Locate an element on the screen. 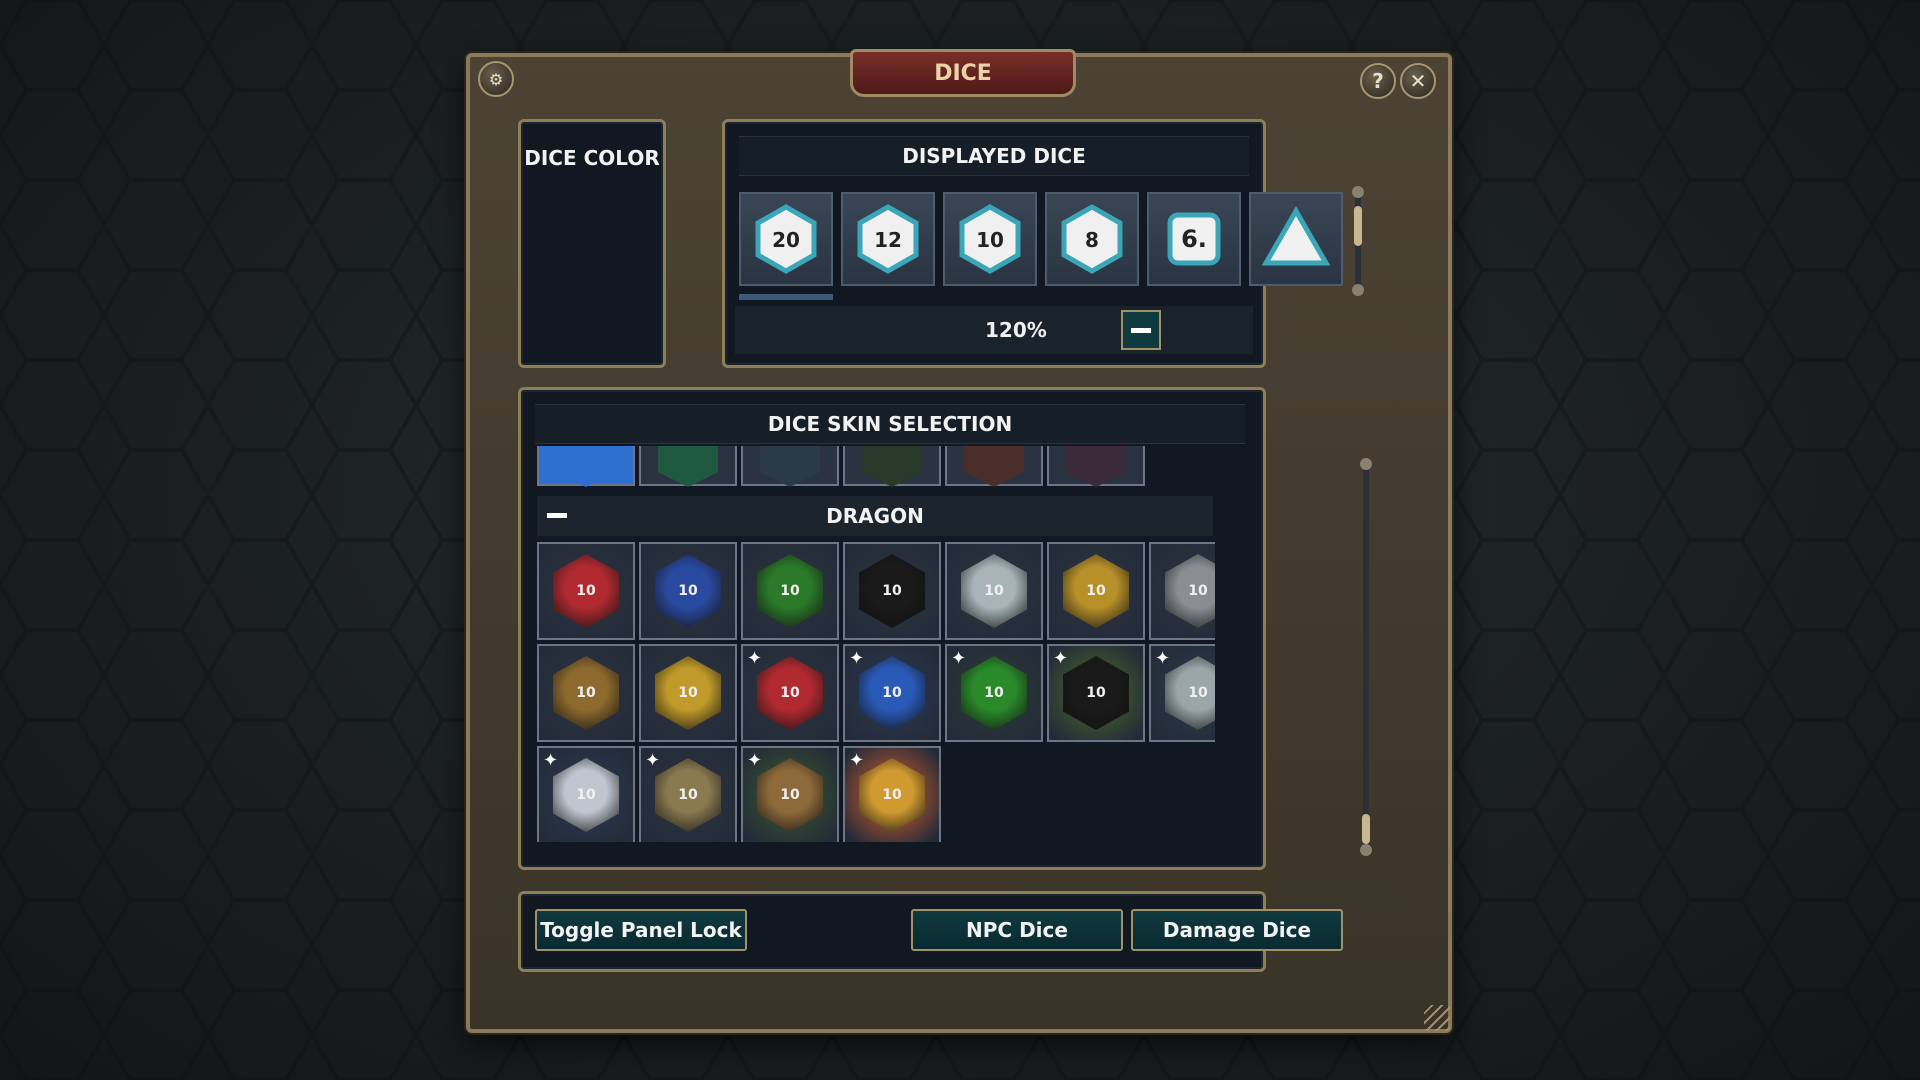  collapse-scale-button is located at coordinates (1141, 330).